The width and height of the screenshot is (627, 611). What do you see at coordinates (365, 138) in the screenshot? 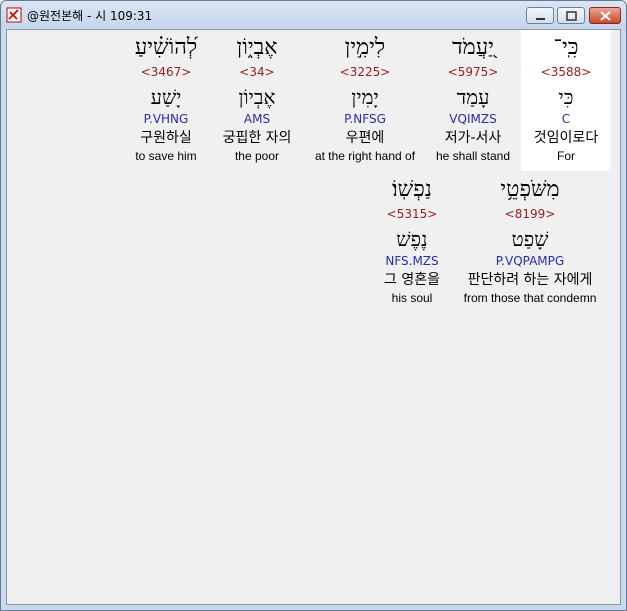
I see `korean-gloss: 우편에` at bounding box center [365, 138].